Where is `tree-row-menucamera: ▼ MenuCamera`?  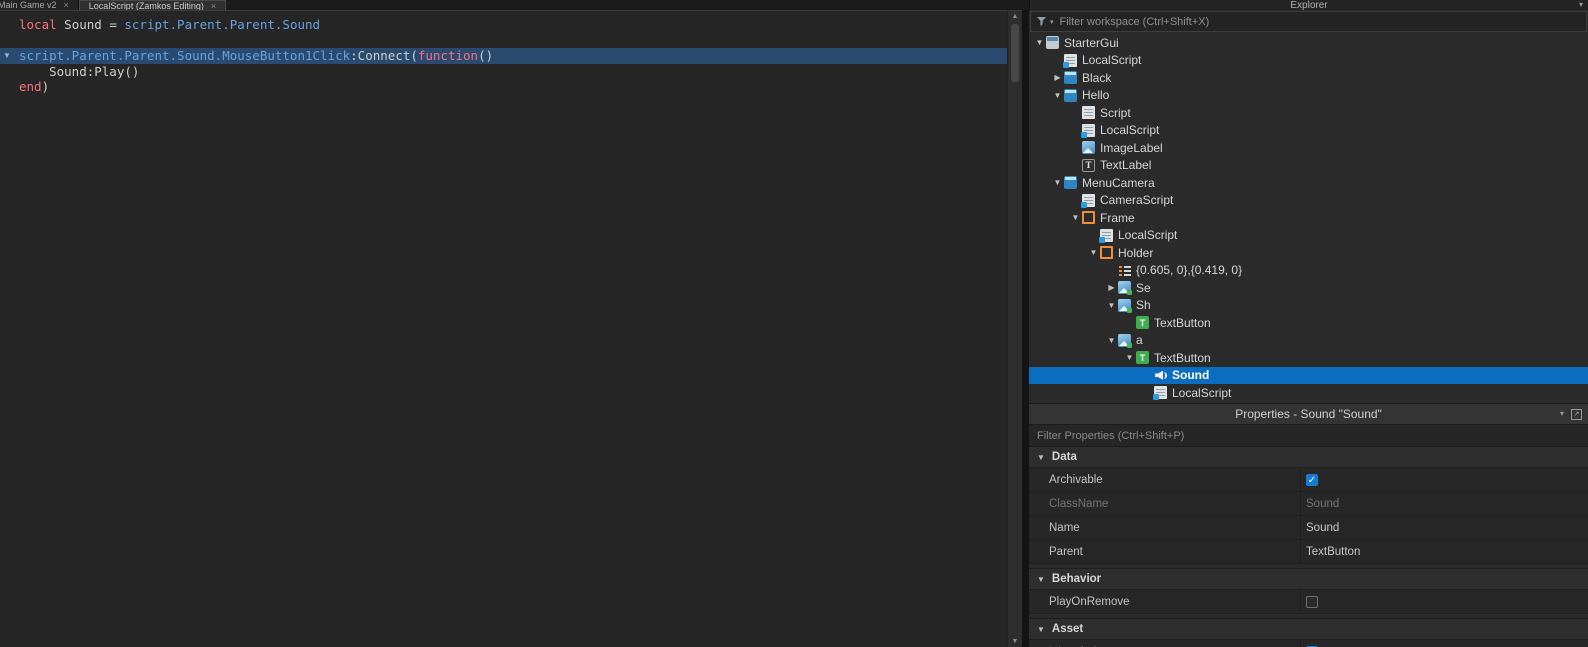 tree-row-menucamera: ▼ MenuCamera is located at coordinates (1308, 183).